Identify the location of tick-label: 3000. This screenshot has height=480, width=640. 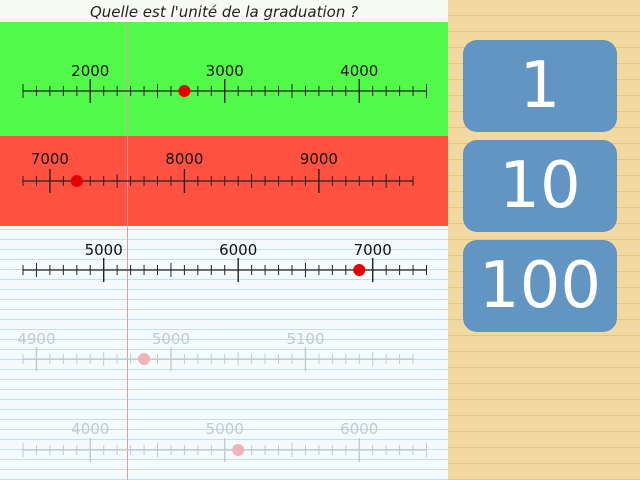
(225, 71).